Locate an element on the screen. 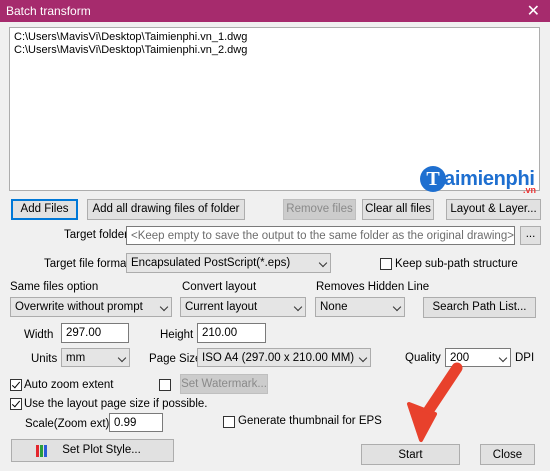 The width and height of the screenshot is (550, 471). brand-logo: T aimienphi .vn is located at coordinates (482, 180).